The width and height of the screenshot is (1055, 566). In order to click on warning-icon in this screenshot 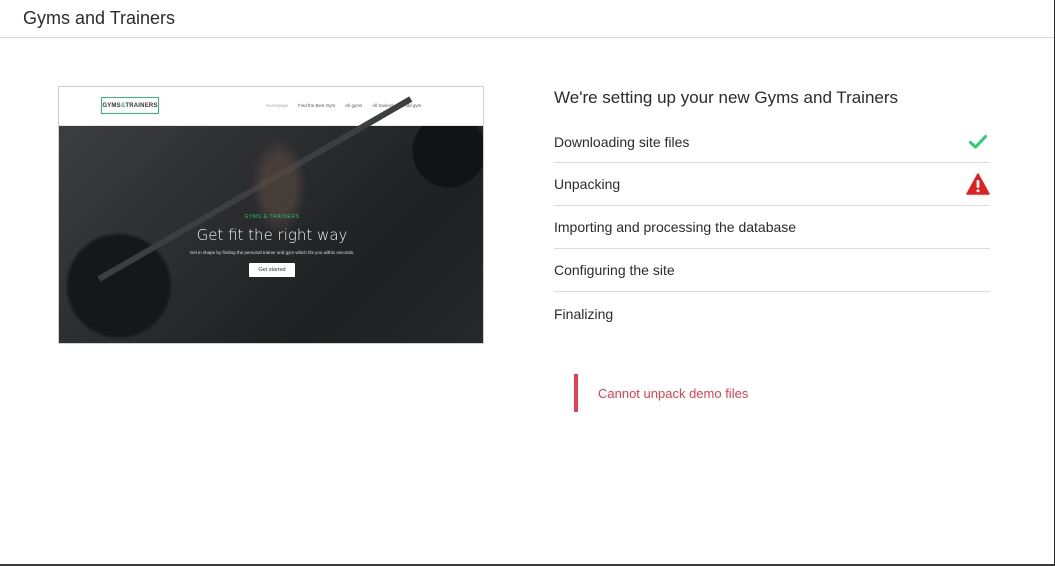, I will do `click(978, 184)`.